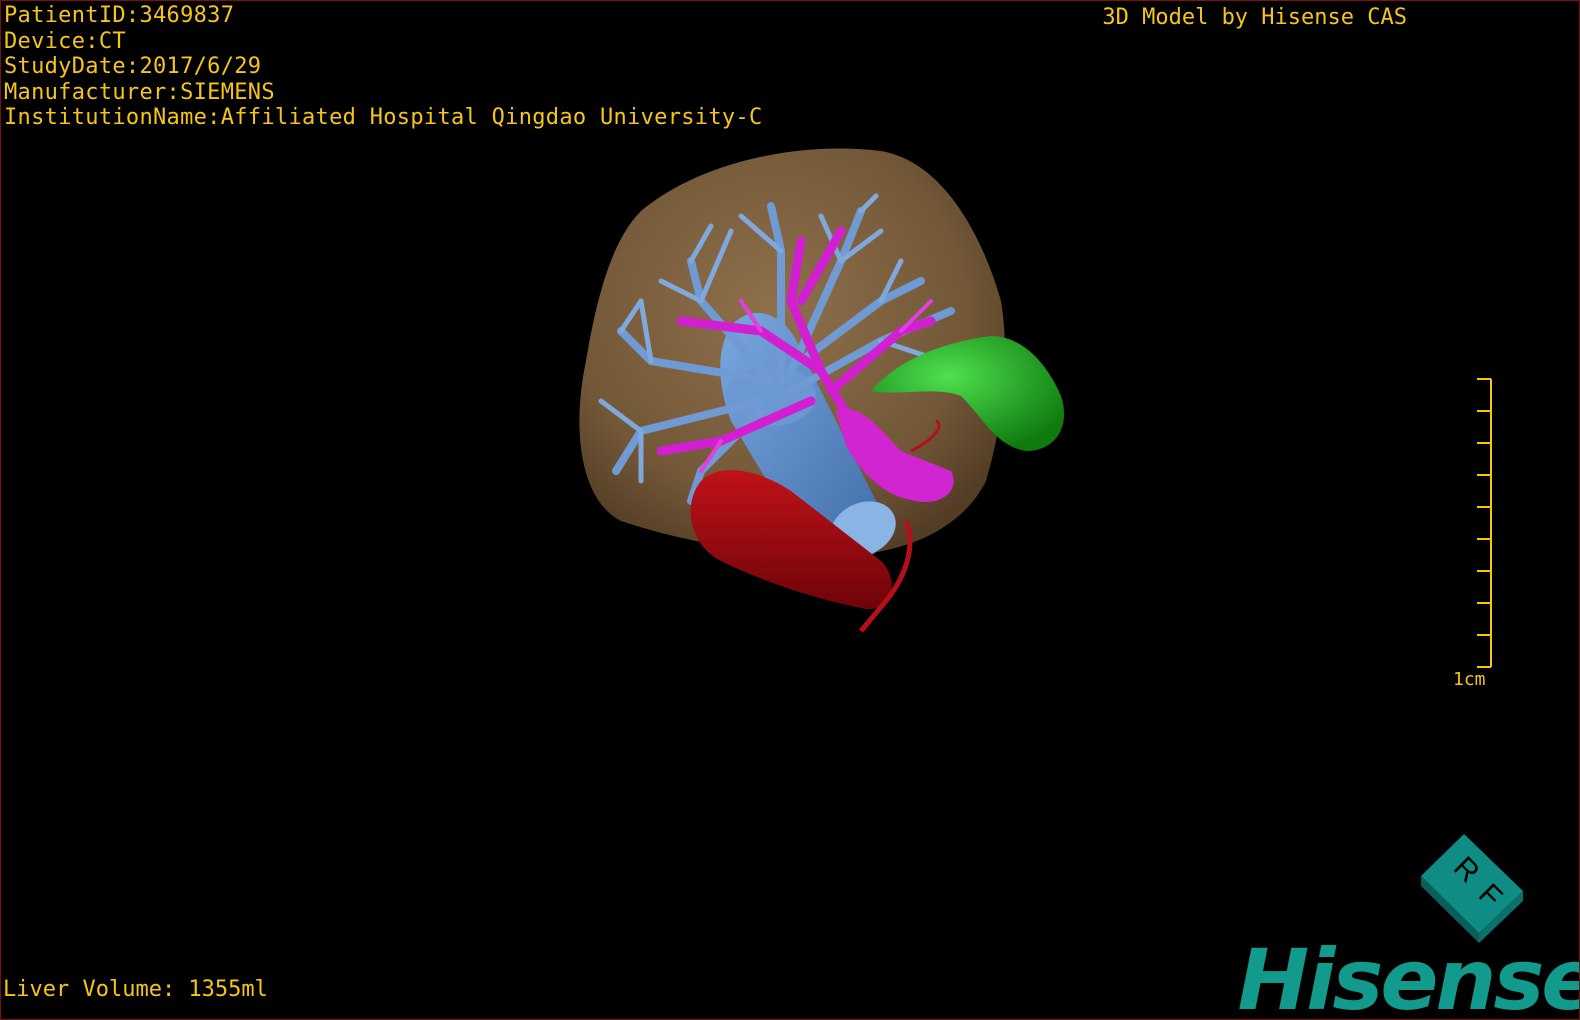 The height and width of the screenshot is (1020, 1580). What do you see at coordinates (1484, 523) in the screenshot?
I see `scale-ruler-icon` at bounding box center [1484, 523].